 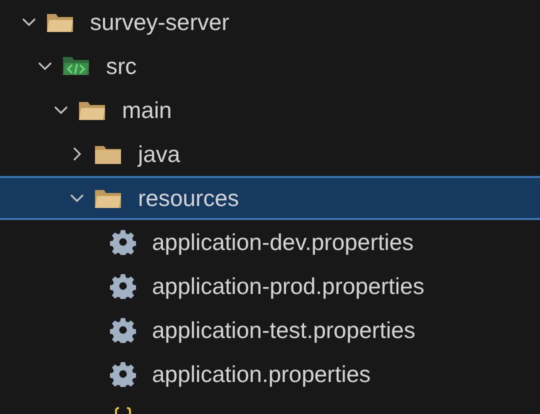 I want to click on tree-item: main, so click(x=270, y=110).